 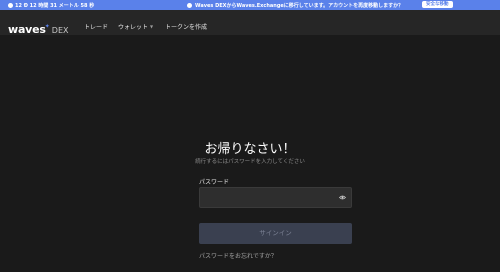 What do you see at coordinates (96, 26) in the screenshot?
I see `nav-trade: トレード` at bounding box center [96, 26].